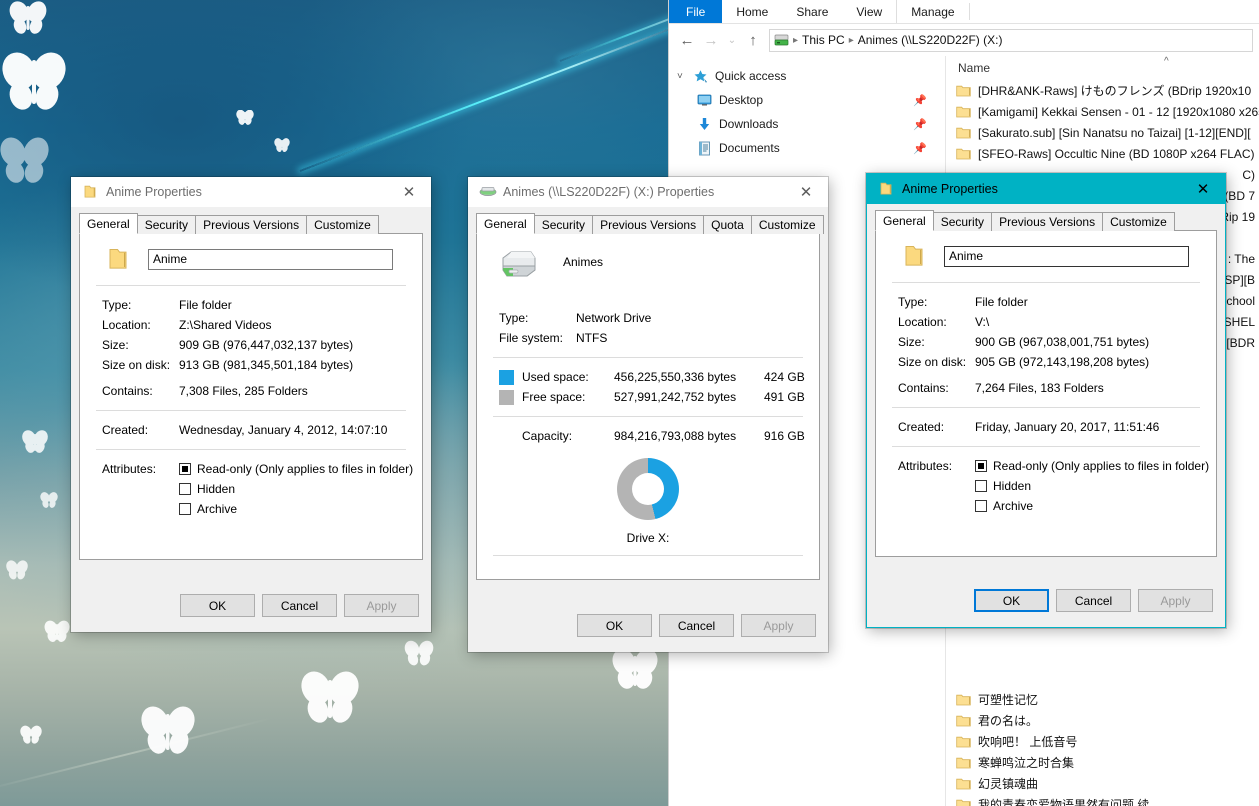 Image resolution: width=1259 pixels, height=806 pixels. What do you see at coordinates (1102, 762) in the screenshot?
I see `list-item: 寒蝉鸣泣之时合集` at bounding box center [1102, 762].